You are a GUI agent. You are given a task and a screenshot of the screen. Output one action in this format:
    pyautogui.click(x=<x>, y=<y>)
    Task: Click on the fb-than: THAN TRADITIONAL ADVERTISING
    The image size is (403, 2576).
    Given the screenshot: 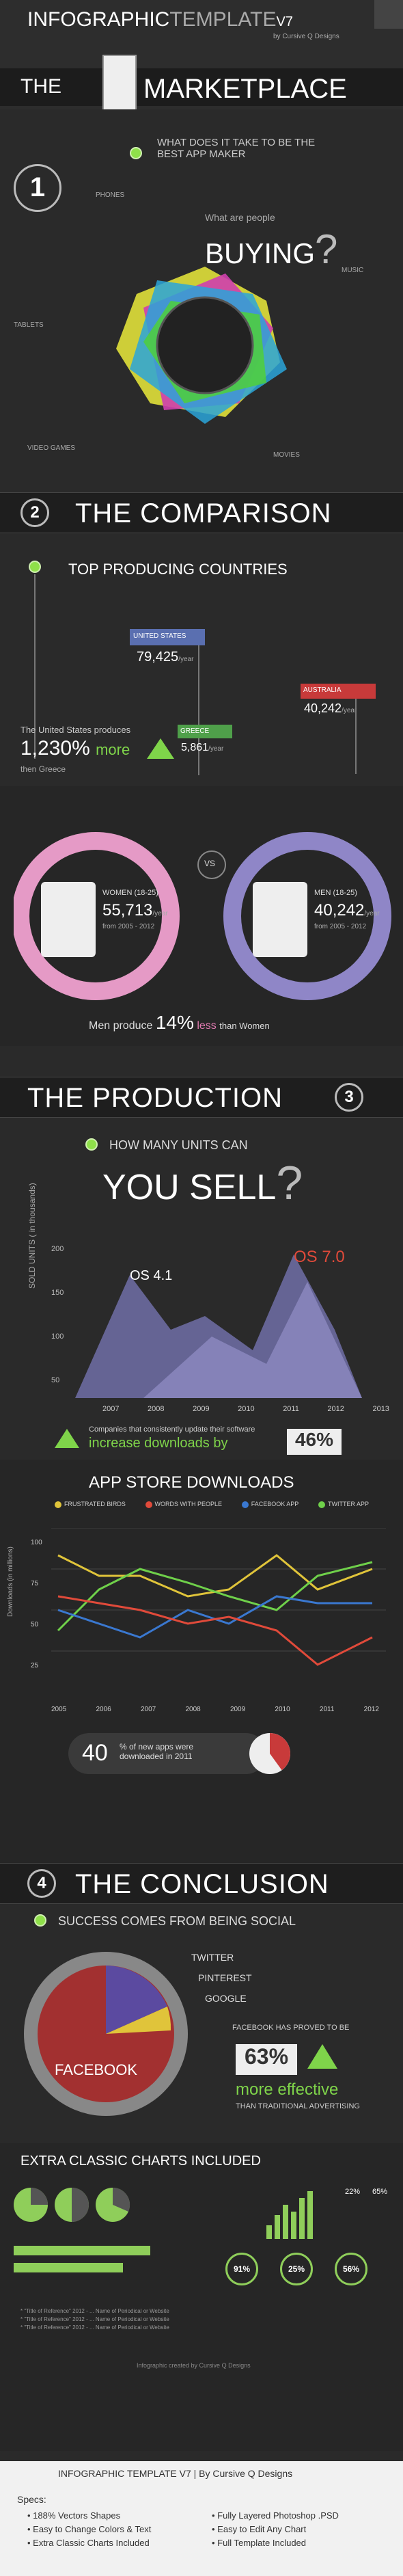 What is the action you would take?
    pyautogui.click(x=298, y=2106)
    